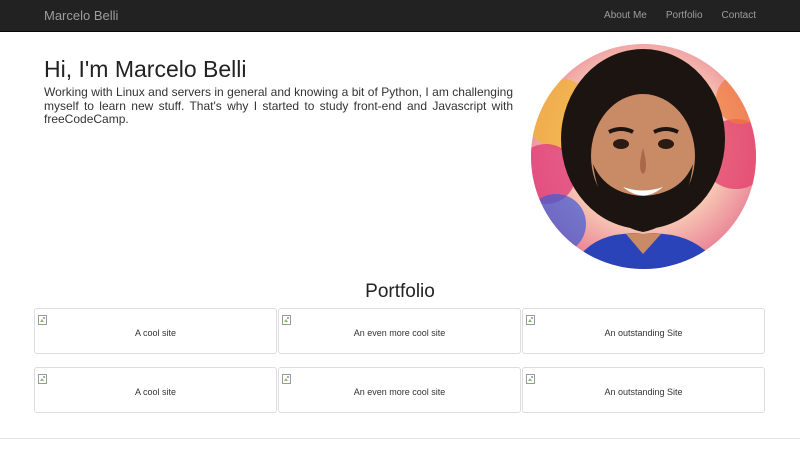  What do you see at coordinates (625, 15) in the screenshot?
I see `nav-link-about-me: About Me` at bounding box center [625, 15].